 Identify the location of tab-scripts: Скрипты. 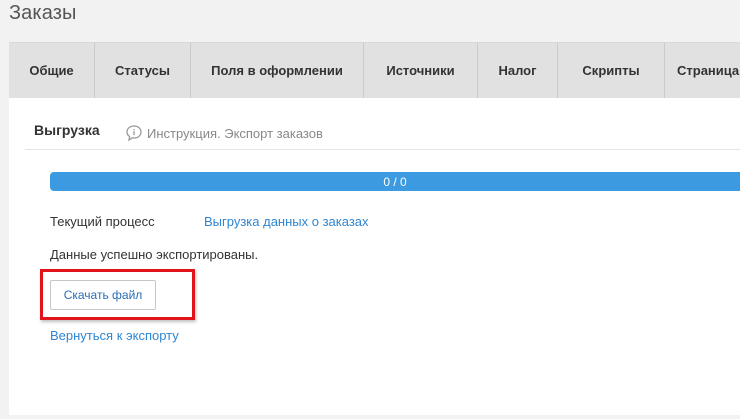
(611, 70).